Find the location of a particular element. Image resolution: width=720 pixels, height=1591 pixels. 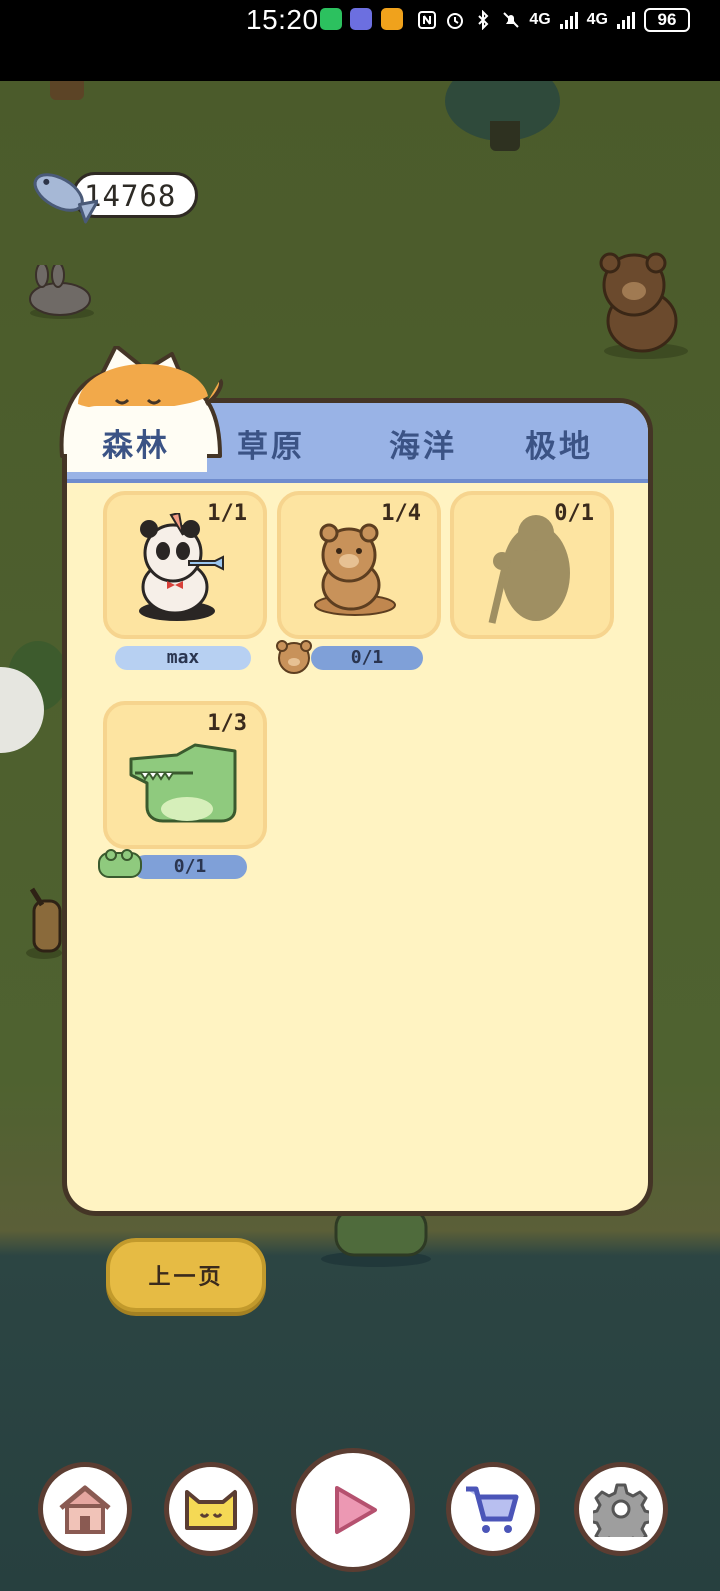

fish-icon is located at coordinates (65, 198).